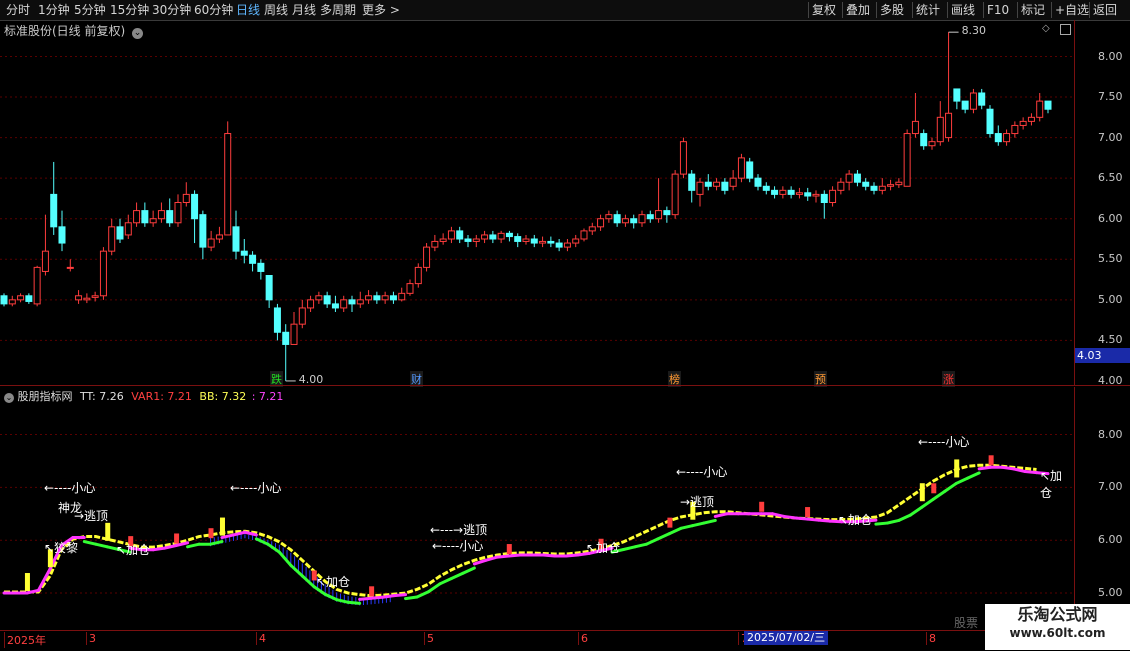 This screenshot has width=1130, height=651. Describe the element at coordinates (248, 10) in the screenshot. I see `period-tab-6: 日线` at that location.